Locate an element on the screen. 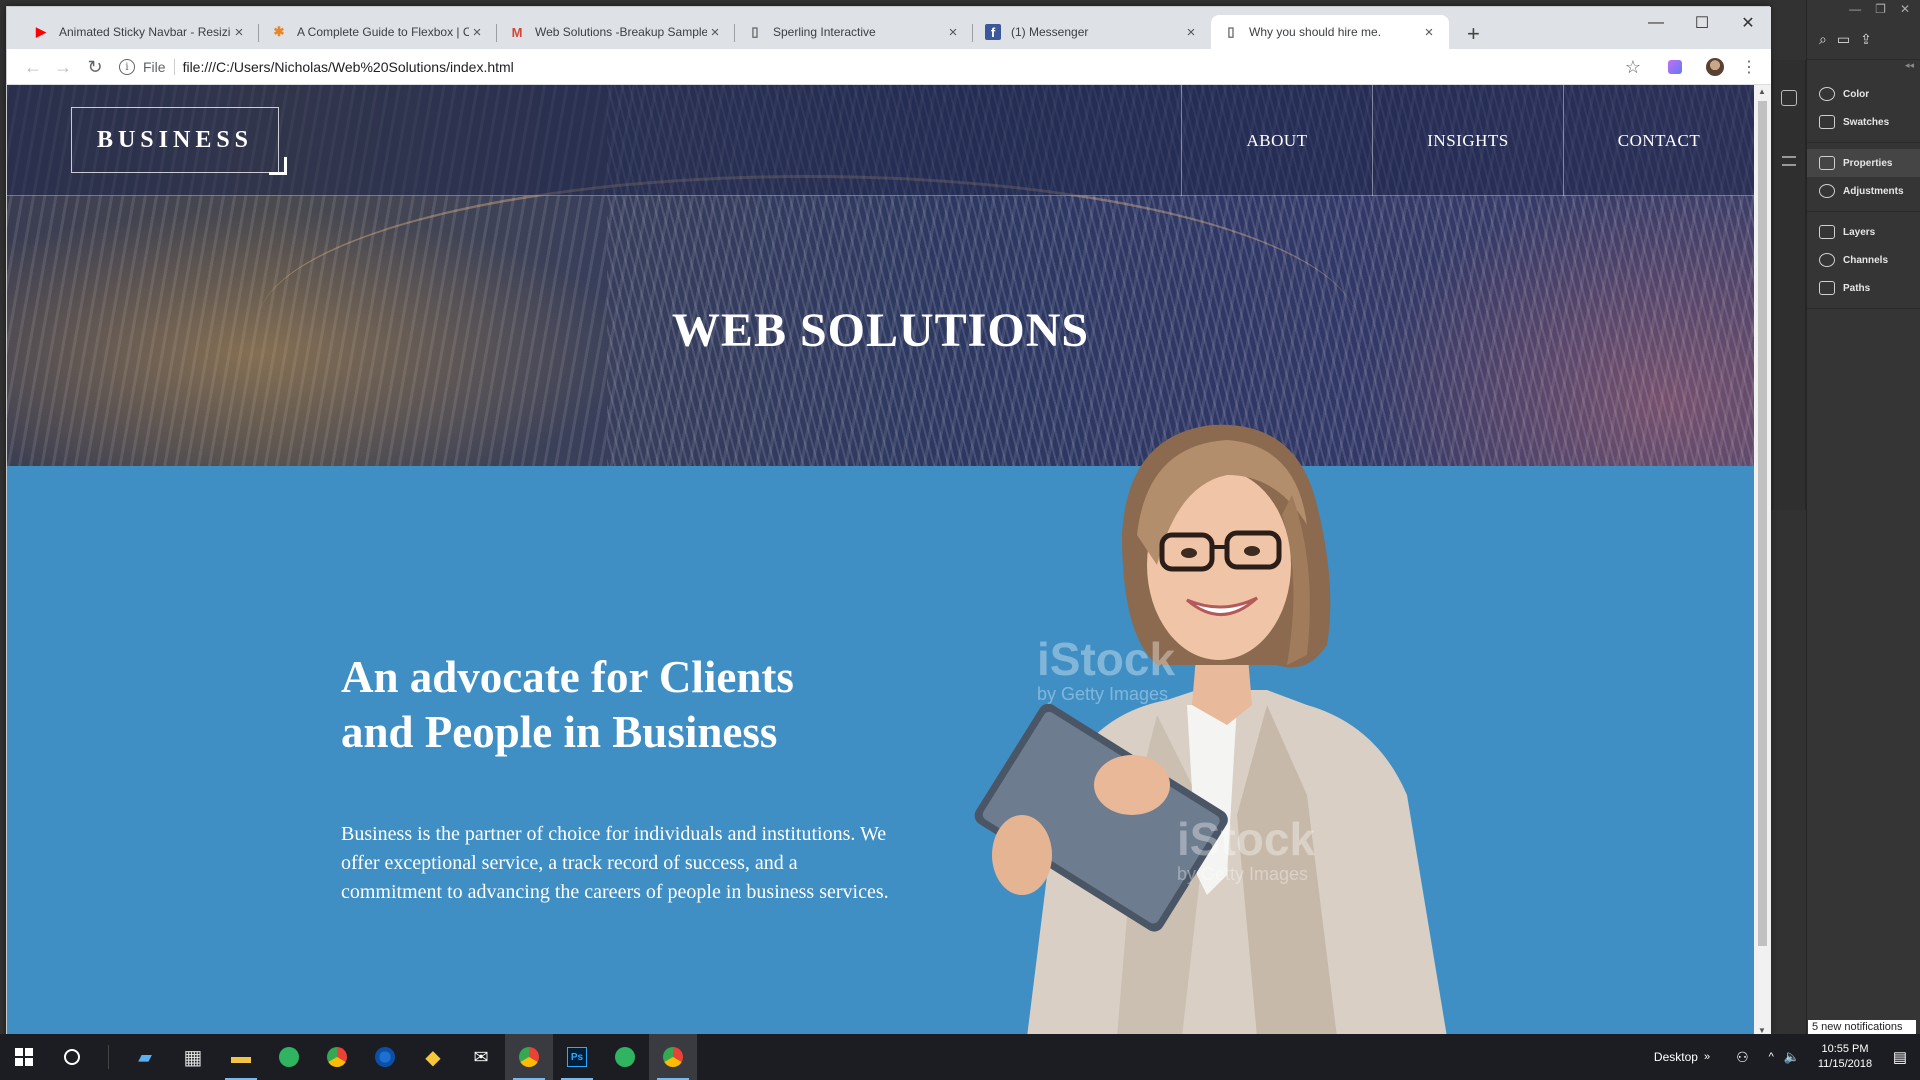 This screenshot has width=1920, height=1080. panel-label: Paths is located at coordinates (1857, 288).